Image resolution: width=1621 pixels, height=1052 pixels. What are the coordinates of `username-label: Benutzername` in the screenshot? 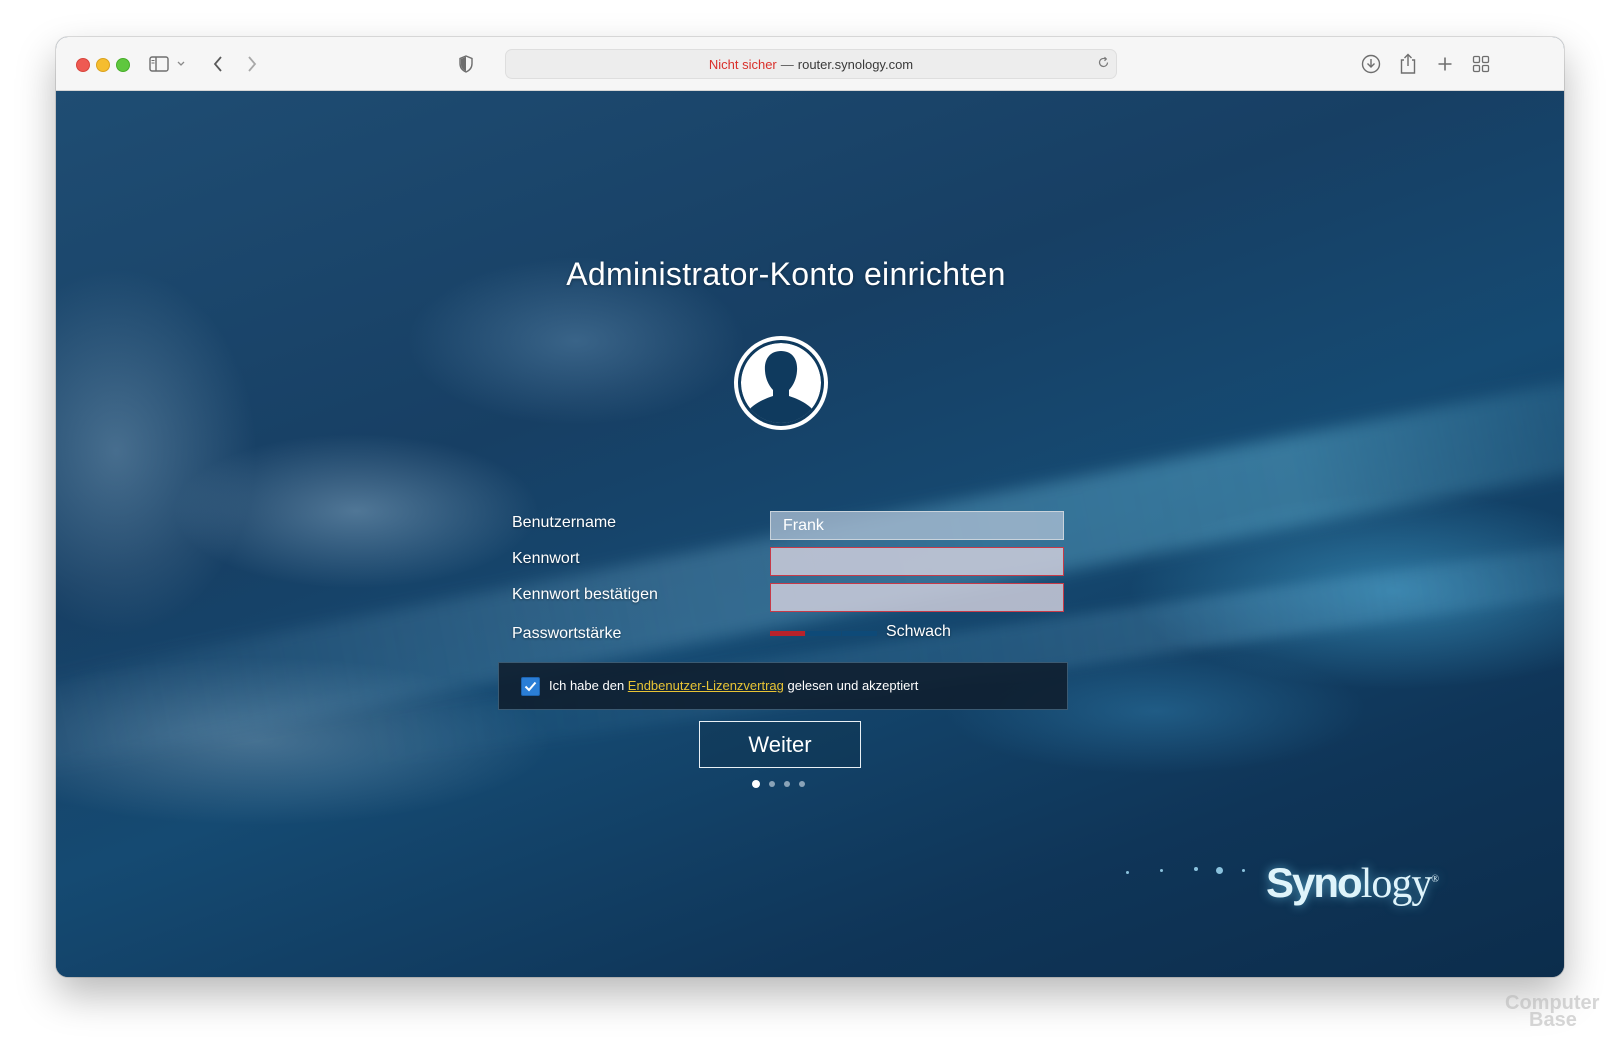 It's located at (564, 522).